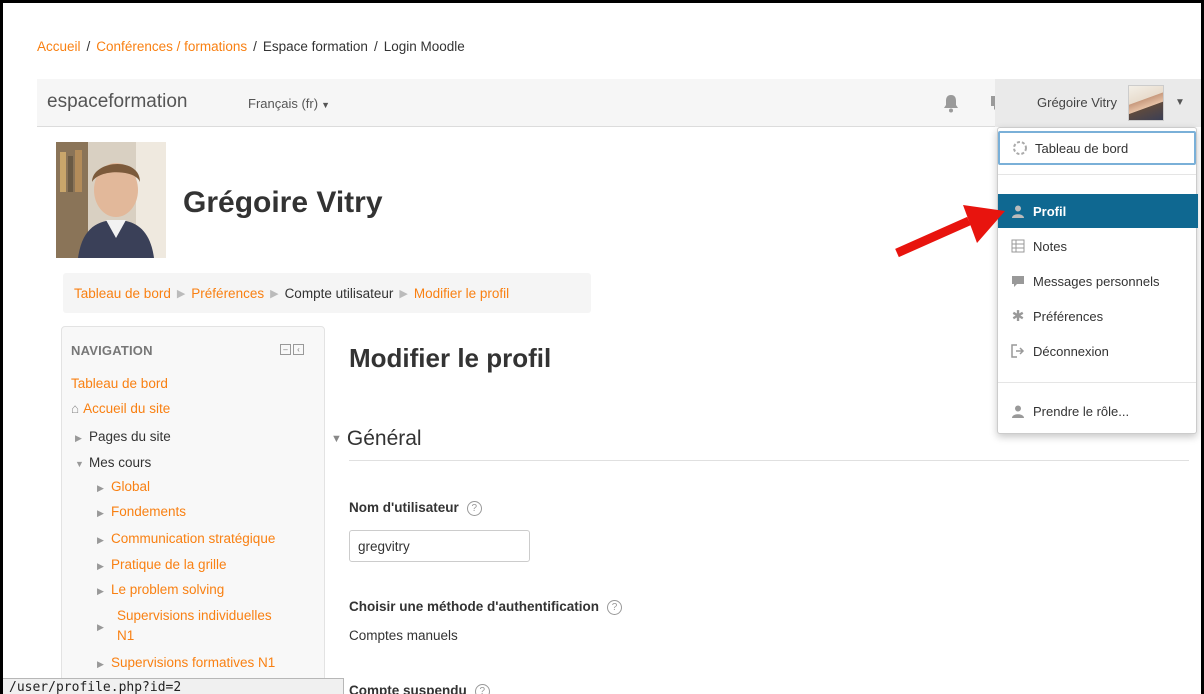 This screenshot has width=1204, height=694. I want to click on breadcrumb-edit-profile-link: Modifier le profil, so click(461, 293).